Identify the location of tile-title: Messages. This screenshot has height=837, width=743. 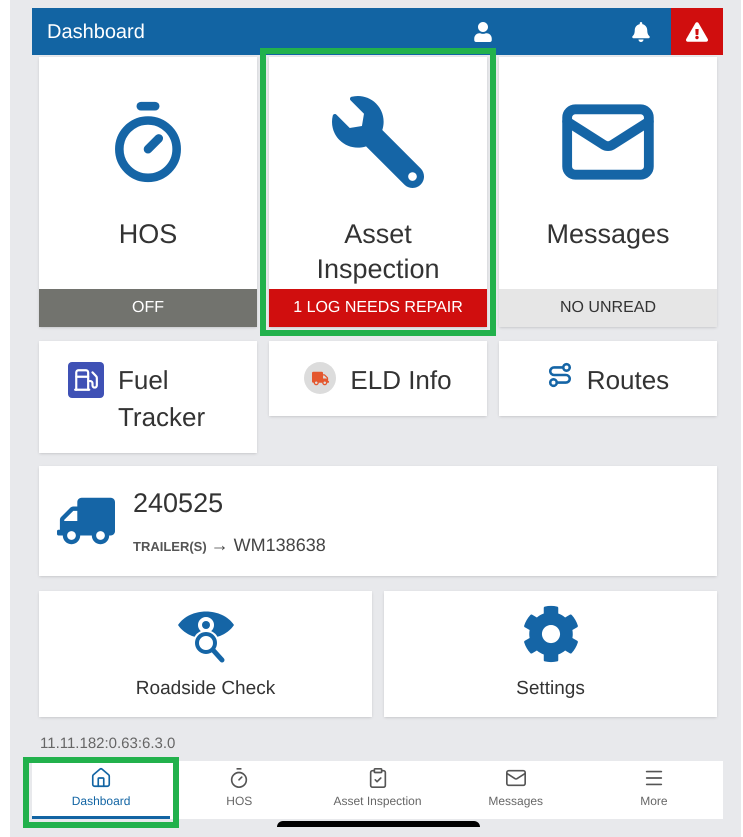
(608, 234).